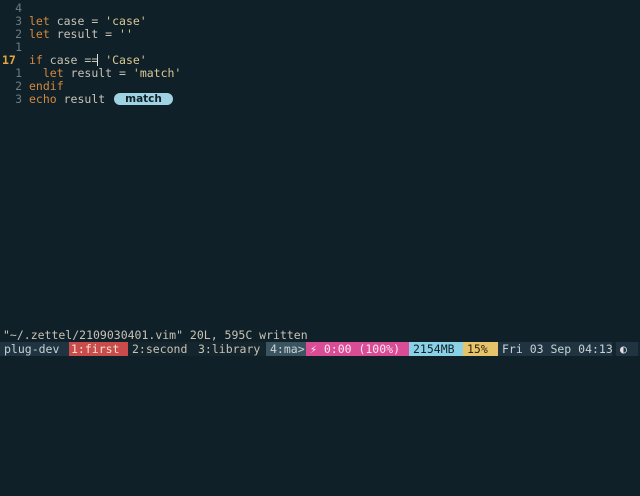 The width and height of the screenshot is (640, 496). What do you see at coordinates (46, 86) in the screenshot?
I see `keyword-token: endif` at bounding box center [46, 86].